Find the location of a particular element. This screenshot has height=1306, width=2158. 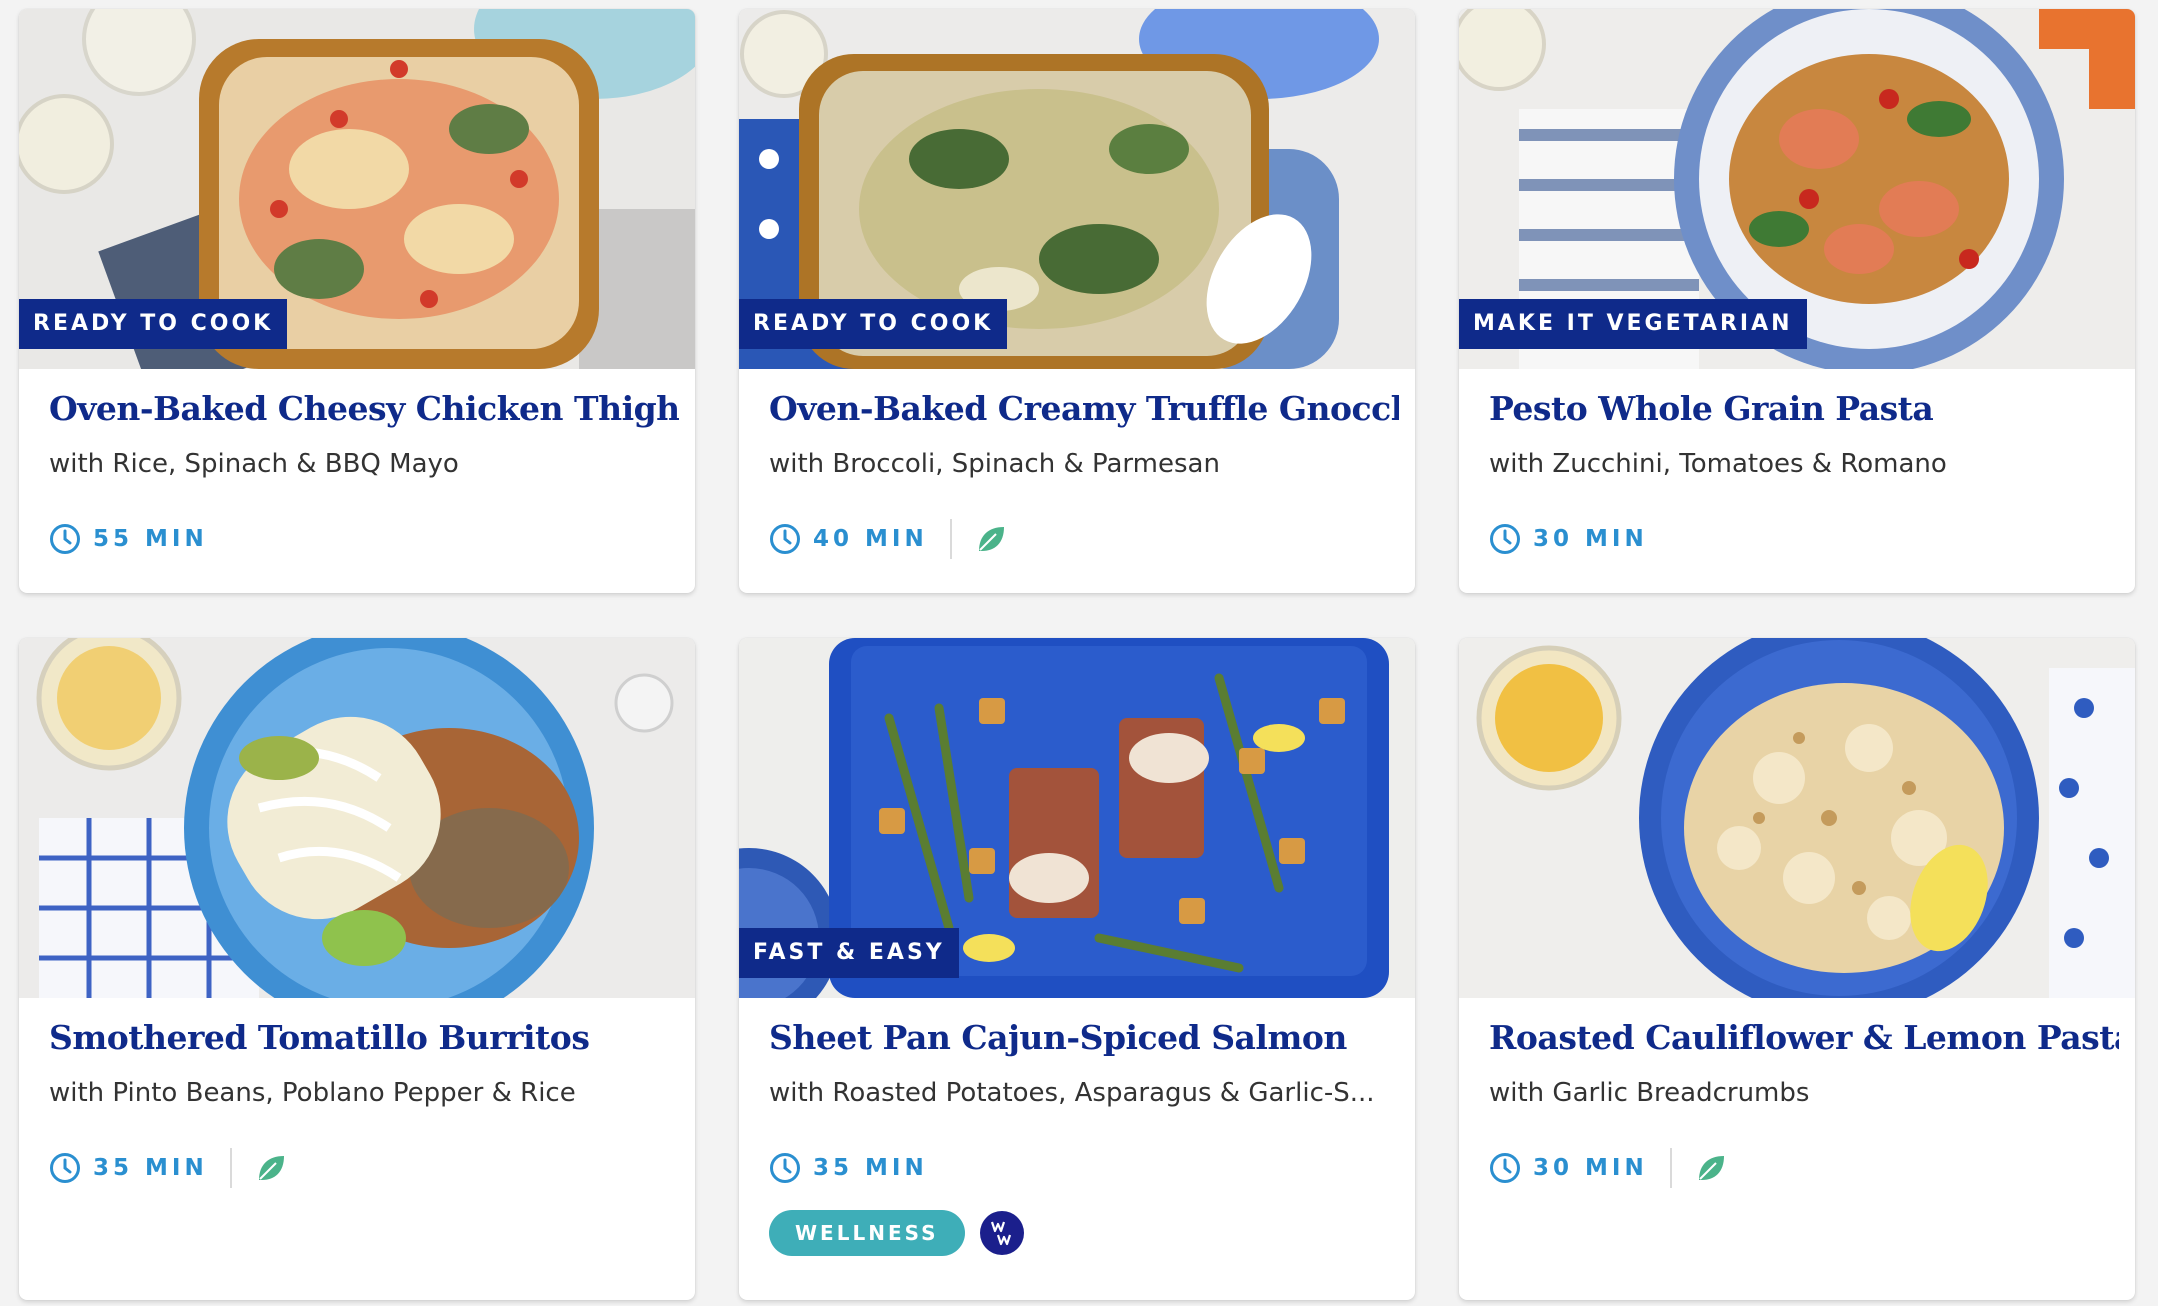

recipe-tag: FAST & EASY is located at coordinates (849, 953).